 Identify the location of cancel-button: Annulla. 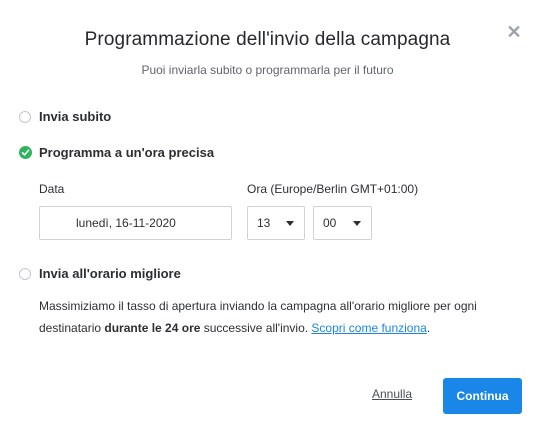
(392, 394).